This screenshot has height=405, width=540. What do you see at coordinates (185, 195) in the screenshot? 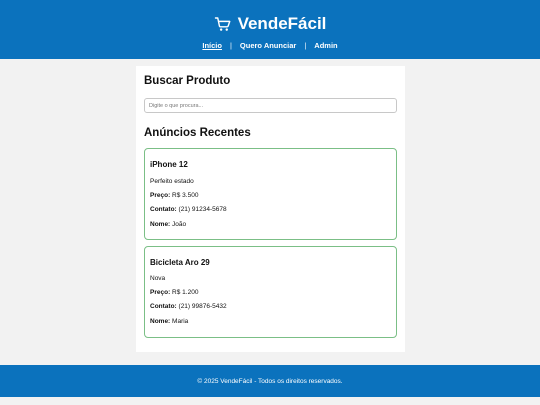
I see `price-value: R$ 3.500` at bounding box center [185, 195].